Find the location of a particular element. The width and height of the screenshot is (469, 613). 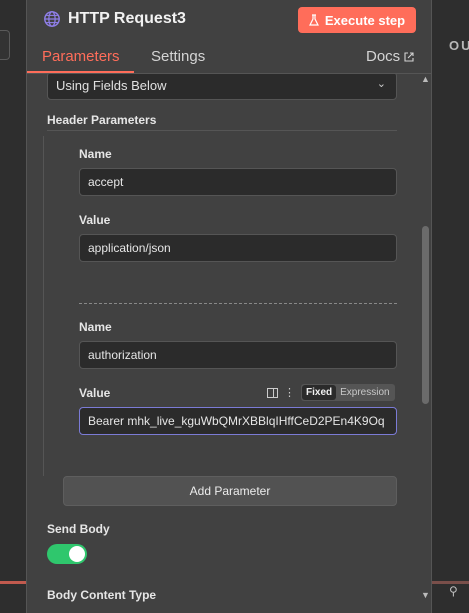

panel-tabs: Parameters Settings Docs is located at coordinates (229, 57).